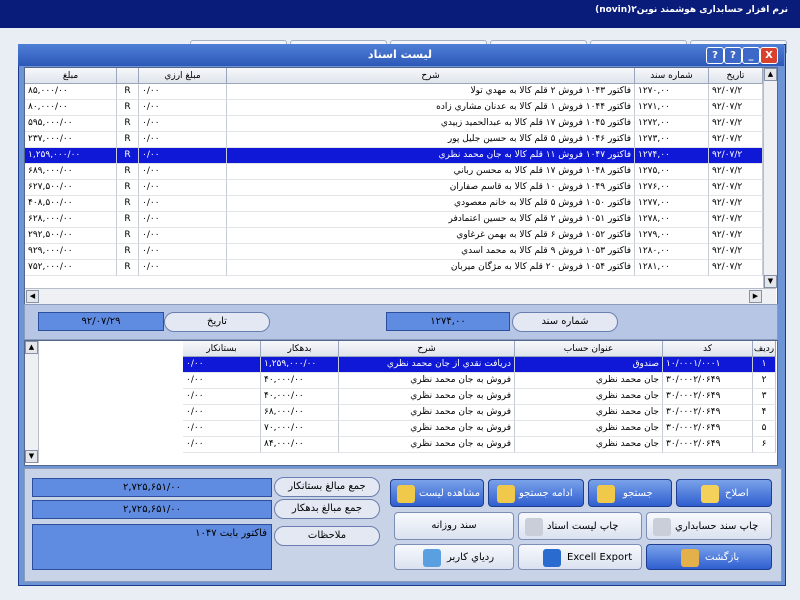 This screenshot has width=800, height=600. I want to click on pencil-icon, so click(710, 494).